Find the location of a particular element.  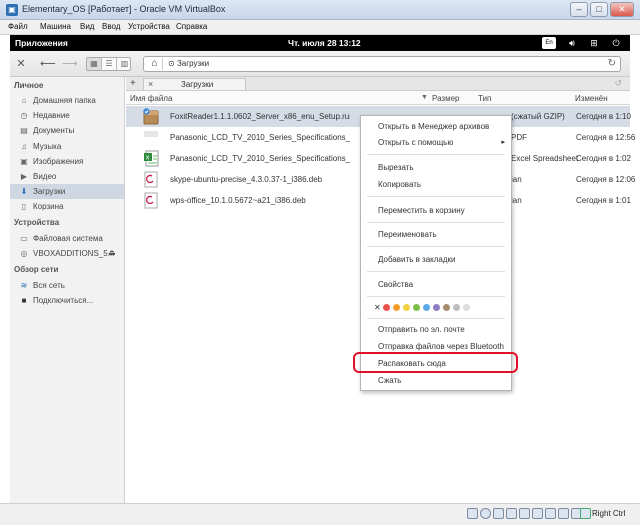

sidebar-item-filesystem: ▭ Файловая система is located at coordinates (67, 238).